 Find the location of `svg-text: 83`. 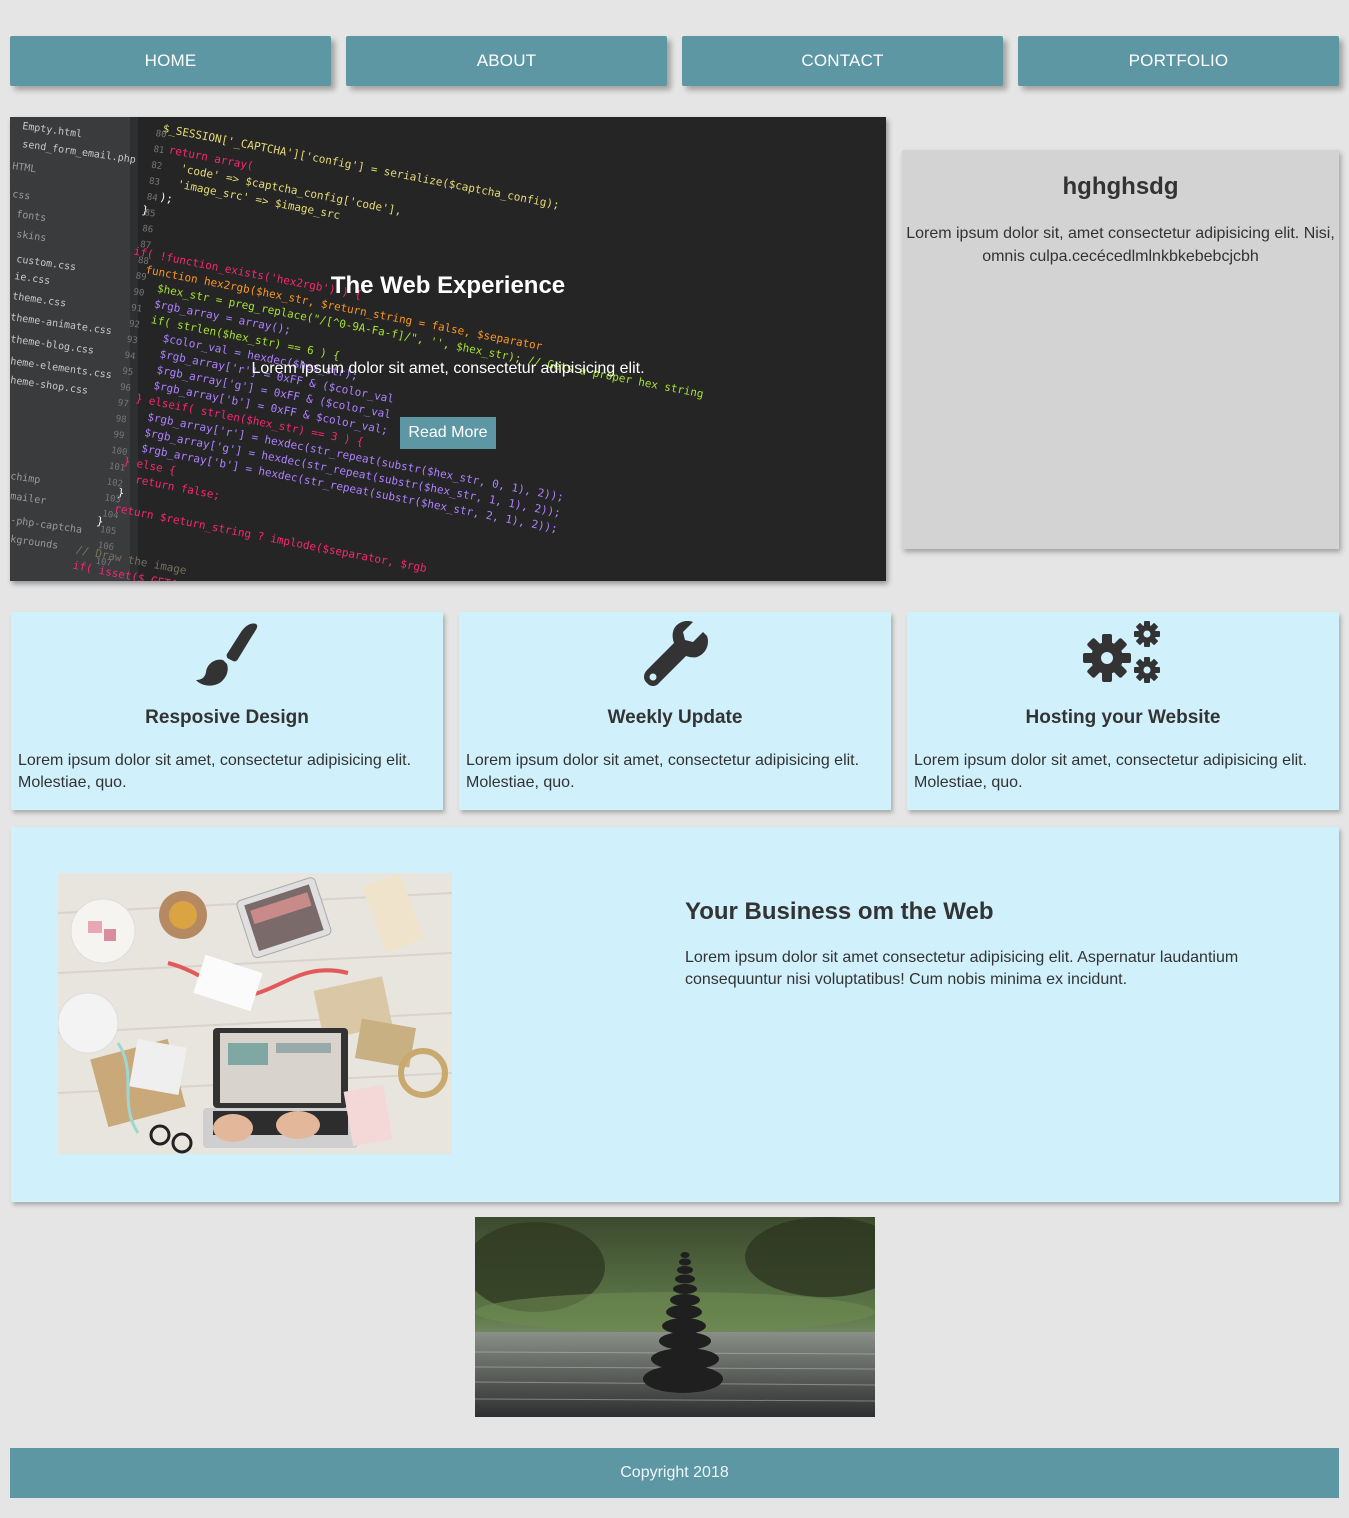

svg-text: 83 is located at coordinates (154, 182).